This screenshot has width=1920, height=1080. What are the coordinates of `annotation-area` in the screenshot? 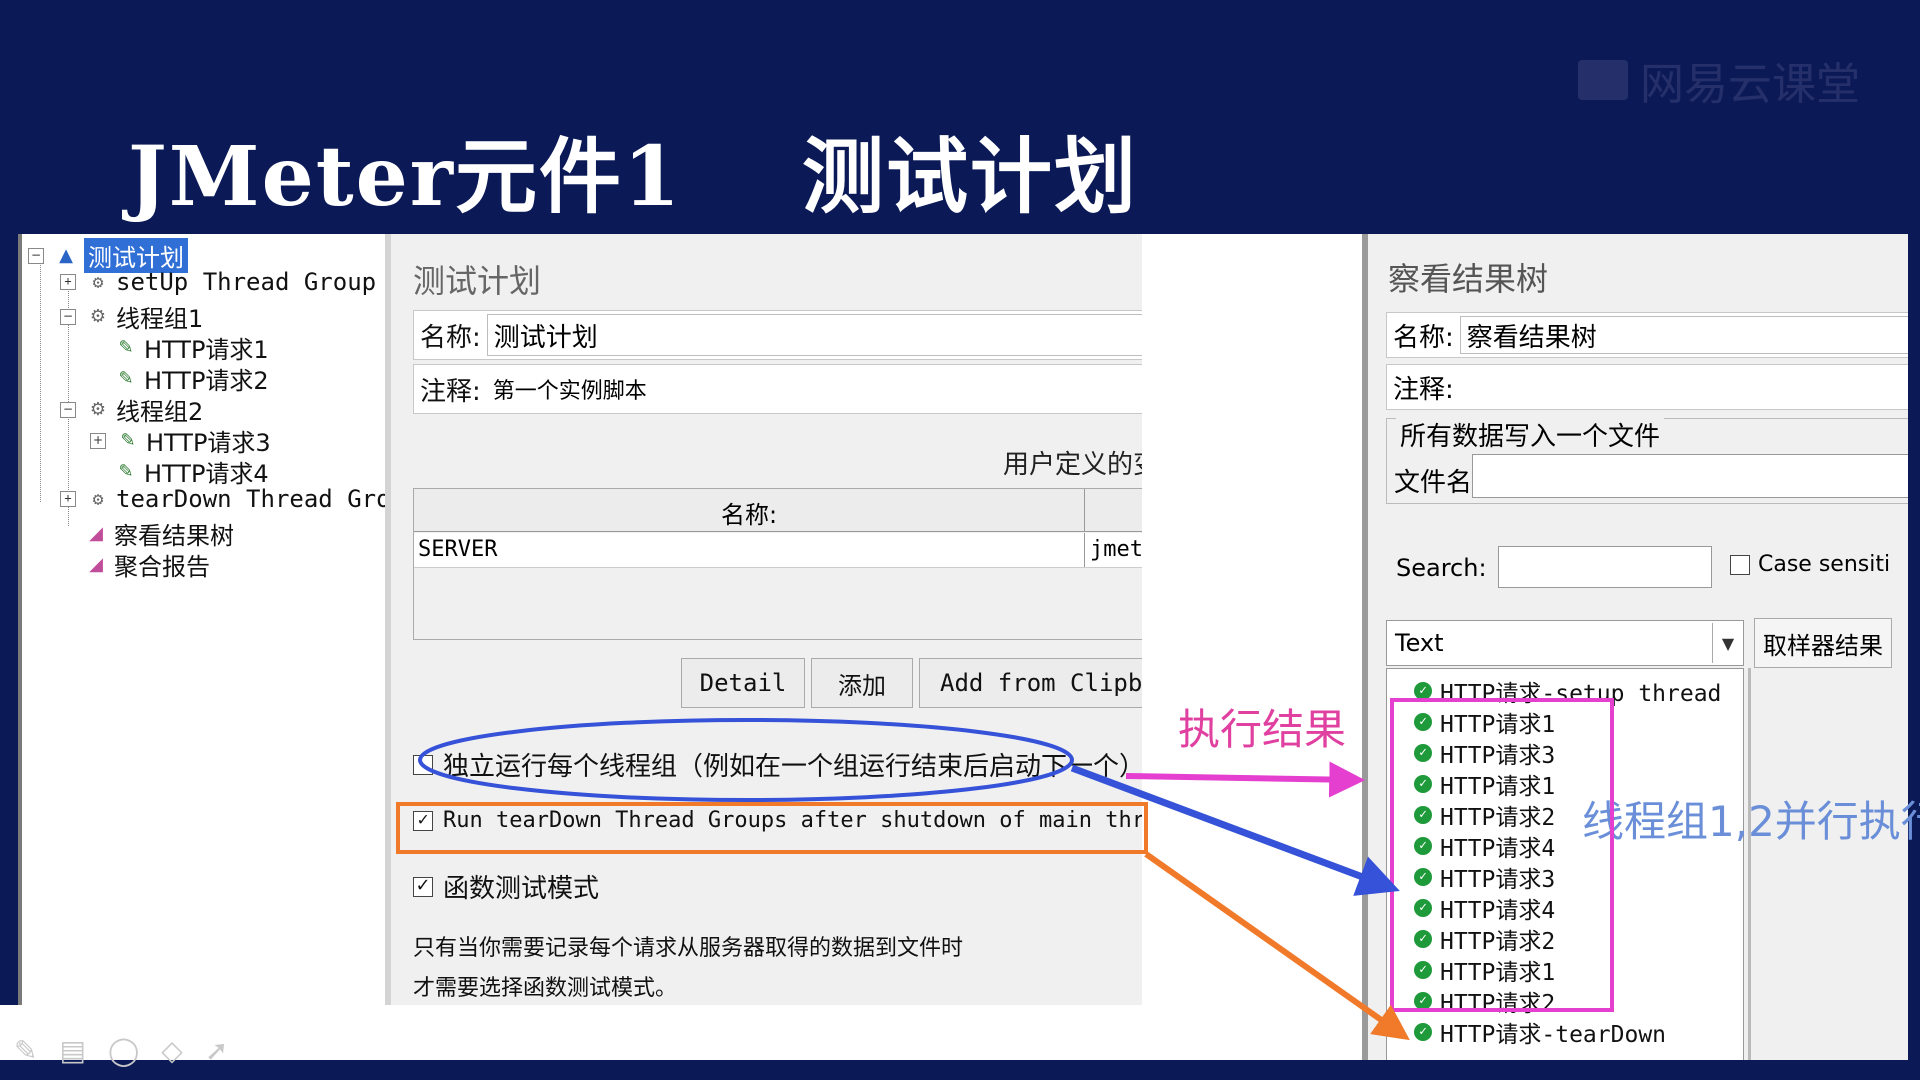 It's located at (1252, 619).